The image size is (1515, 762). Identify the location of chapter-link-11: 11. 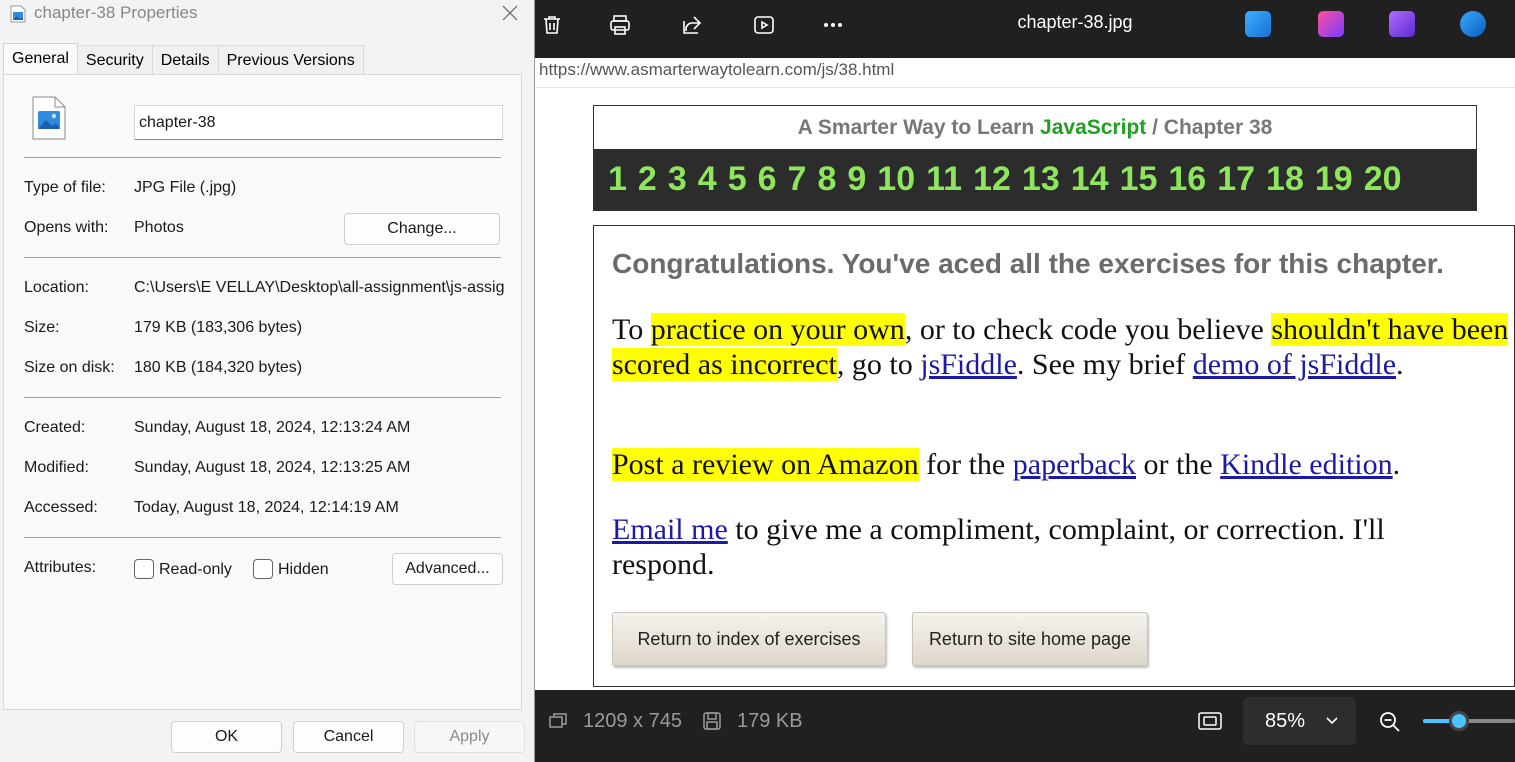
(944, 179).